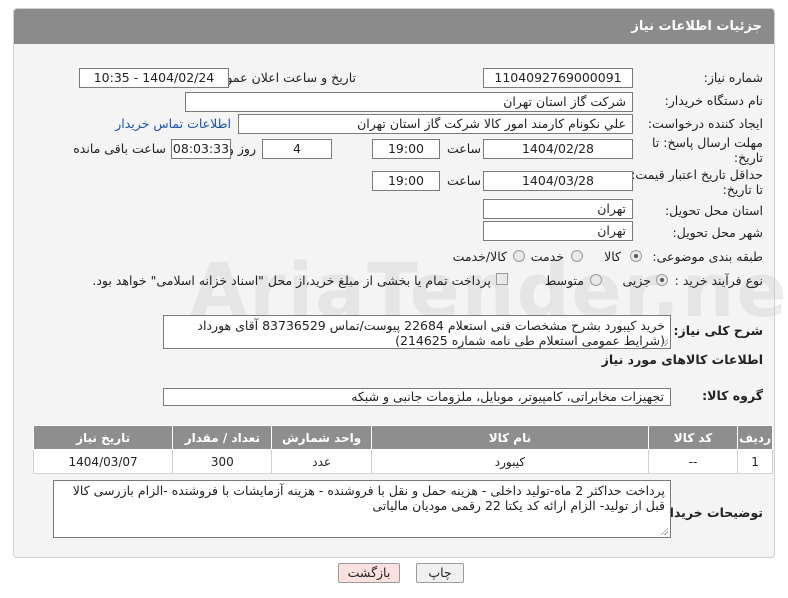 The image size is (788, 598). Describe the element at coordinates (547, 256) in the screenshot. I see `category-option-service: خدمت` at that location.